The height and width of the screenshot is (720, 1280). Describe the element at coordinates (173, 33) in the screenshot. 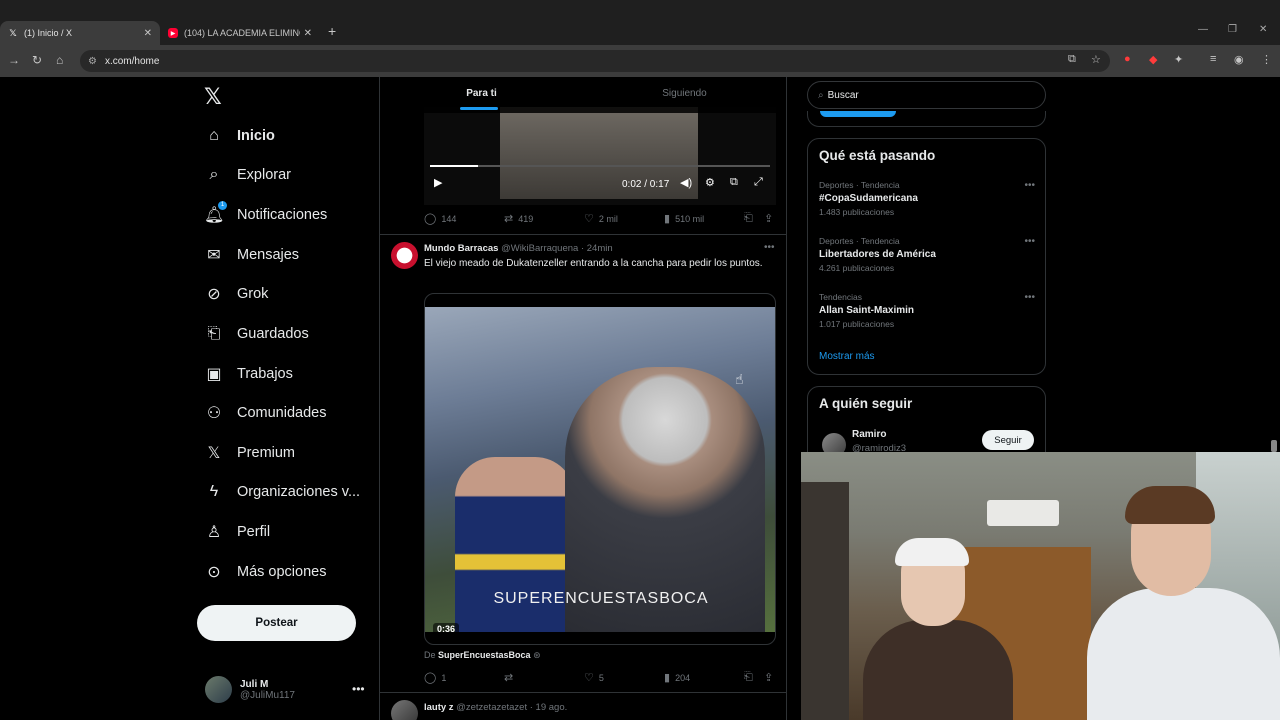

I see `youtube-icon: ▶` at that location.